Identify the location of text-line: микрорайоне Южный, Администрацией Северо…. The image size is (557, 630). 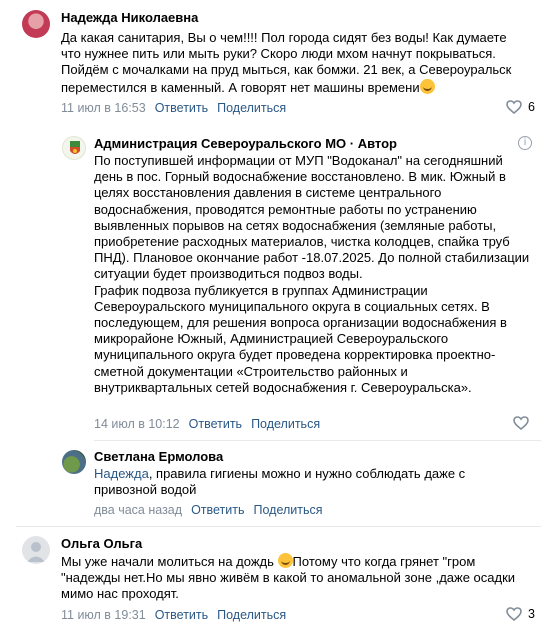
(271, 339).